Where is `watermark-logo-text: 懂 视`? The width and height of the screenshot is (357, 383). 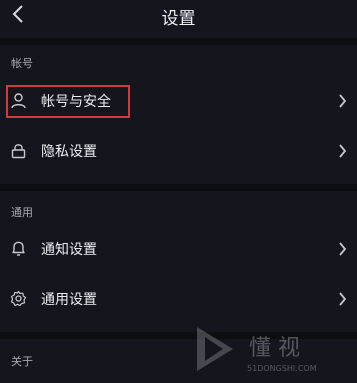 watermark-logo-text: 懂 视 is located at coordinates (274, 348).